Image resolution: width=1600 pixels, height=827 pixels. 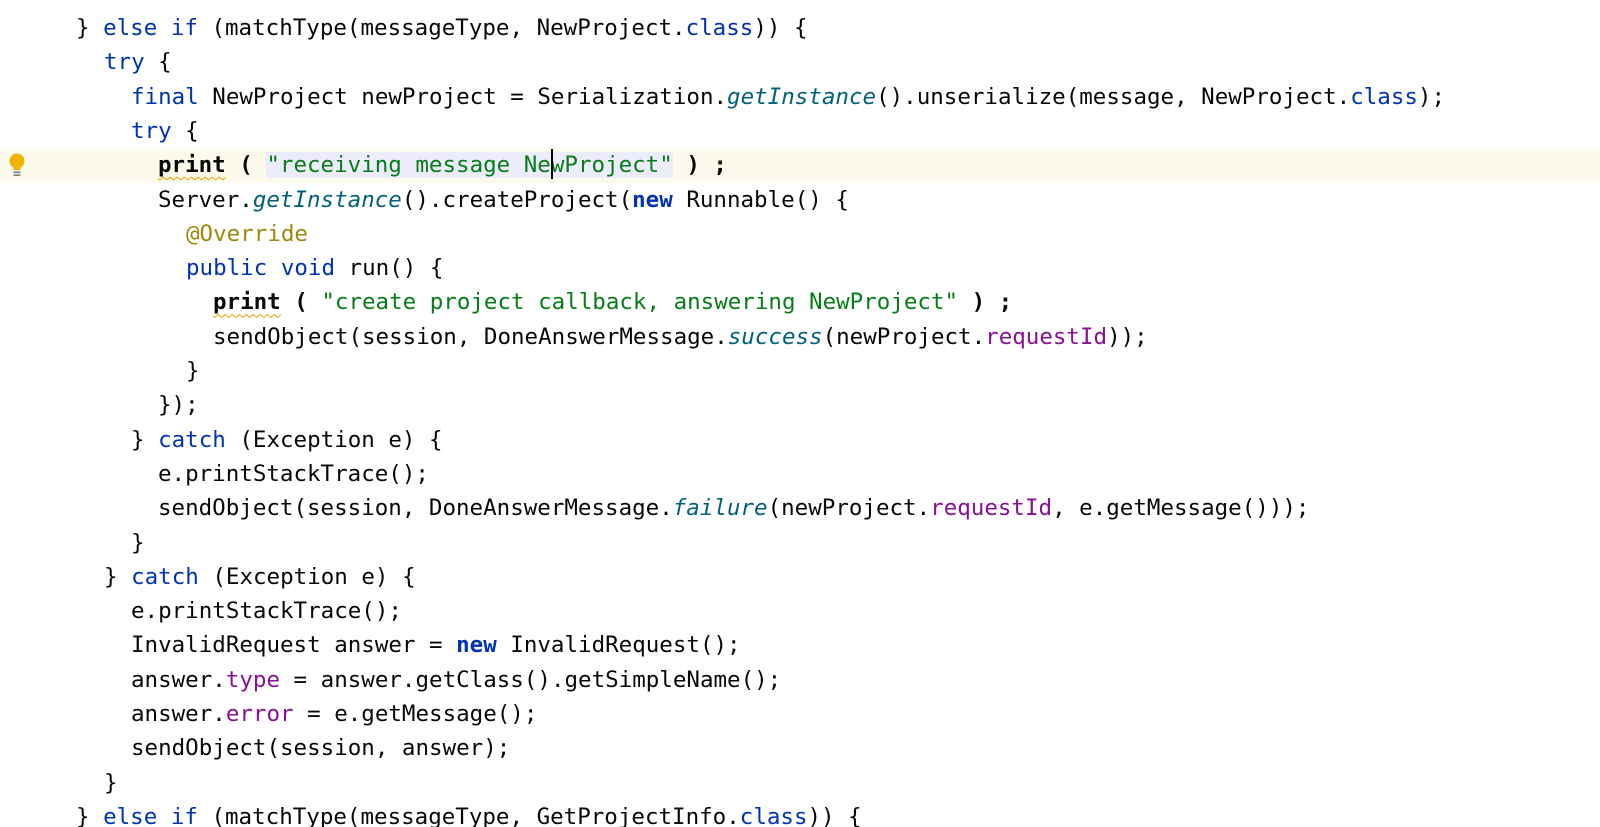 I want to click on code-token: Runnable() {, so click(x=760, y=199).